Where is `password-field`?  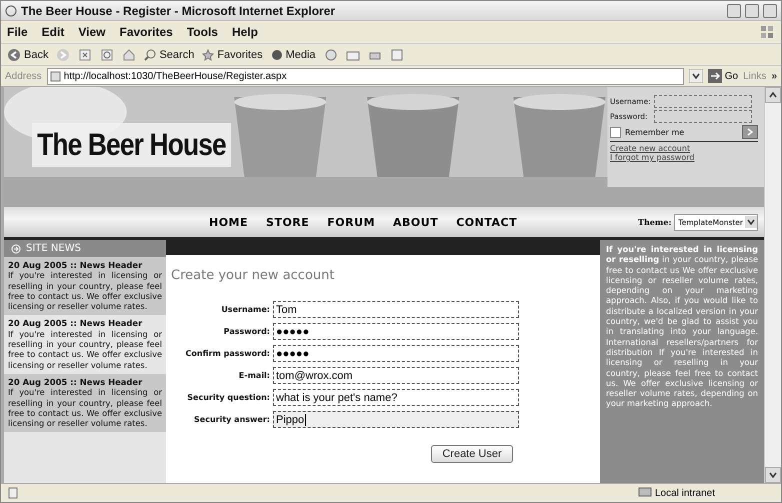 password-field is located at coordinates (703, 116).